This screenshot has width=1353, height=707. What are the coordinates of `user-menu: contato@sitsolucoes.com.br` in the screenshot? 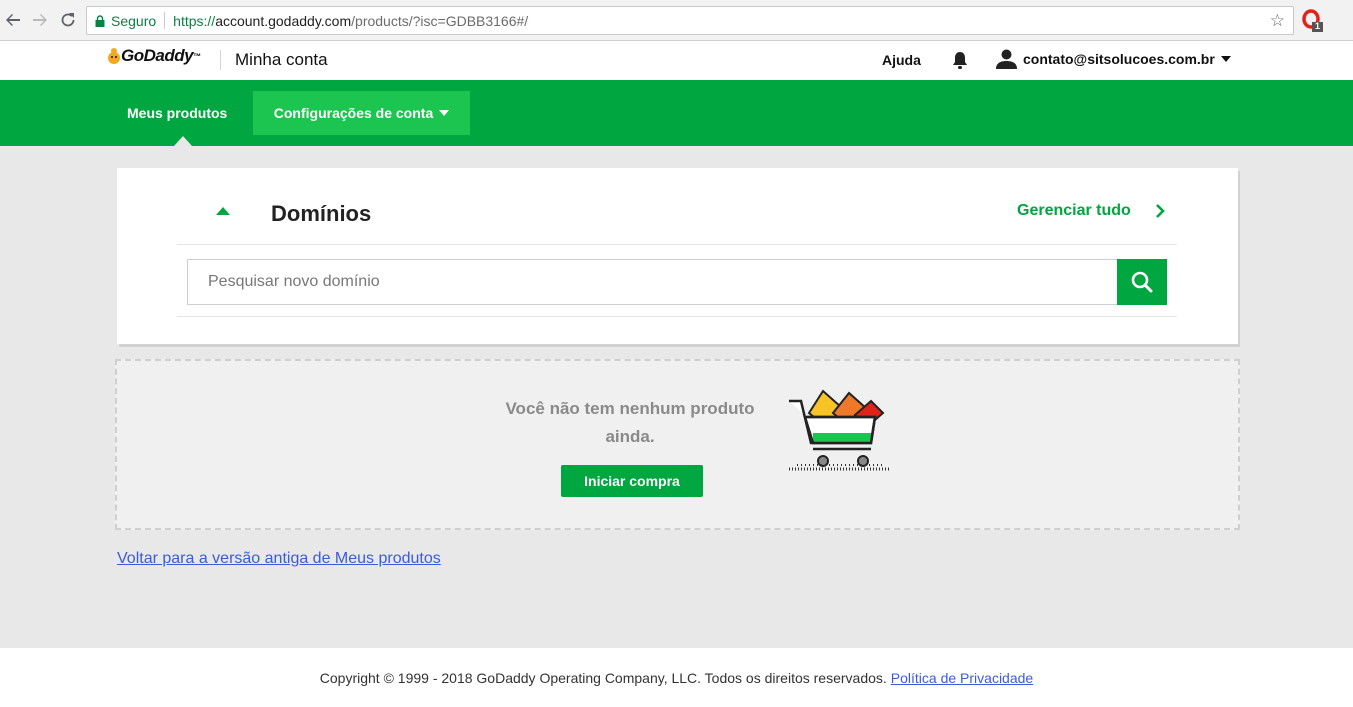 It's located at (1113, 59).